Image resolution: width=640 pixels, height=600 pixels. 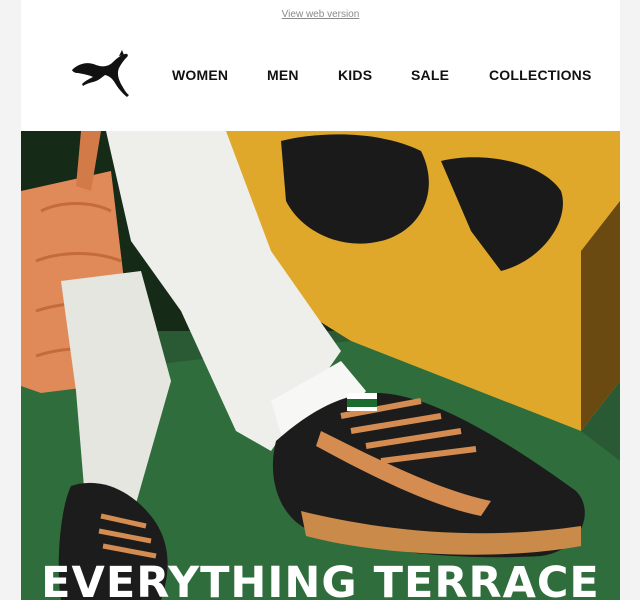 What do you see at coordinates (283, 75) in the screenshot?
I see `nav-item-men: MEN` at bounding box center [283, 75].